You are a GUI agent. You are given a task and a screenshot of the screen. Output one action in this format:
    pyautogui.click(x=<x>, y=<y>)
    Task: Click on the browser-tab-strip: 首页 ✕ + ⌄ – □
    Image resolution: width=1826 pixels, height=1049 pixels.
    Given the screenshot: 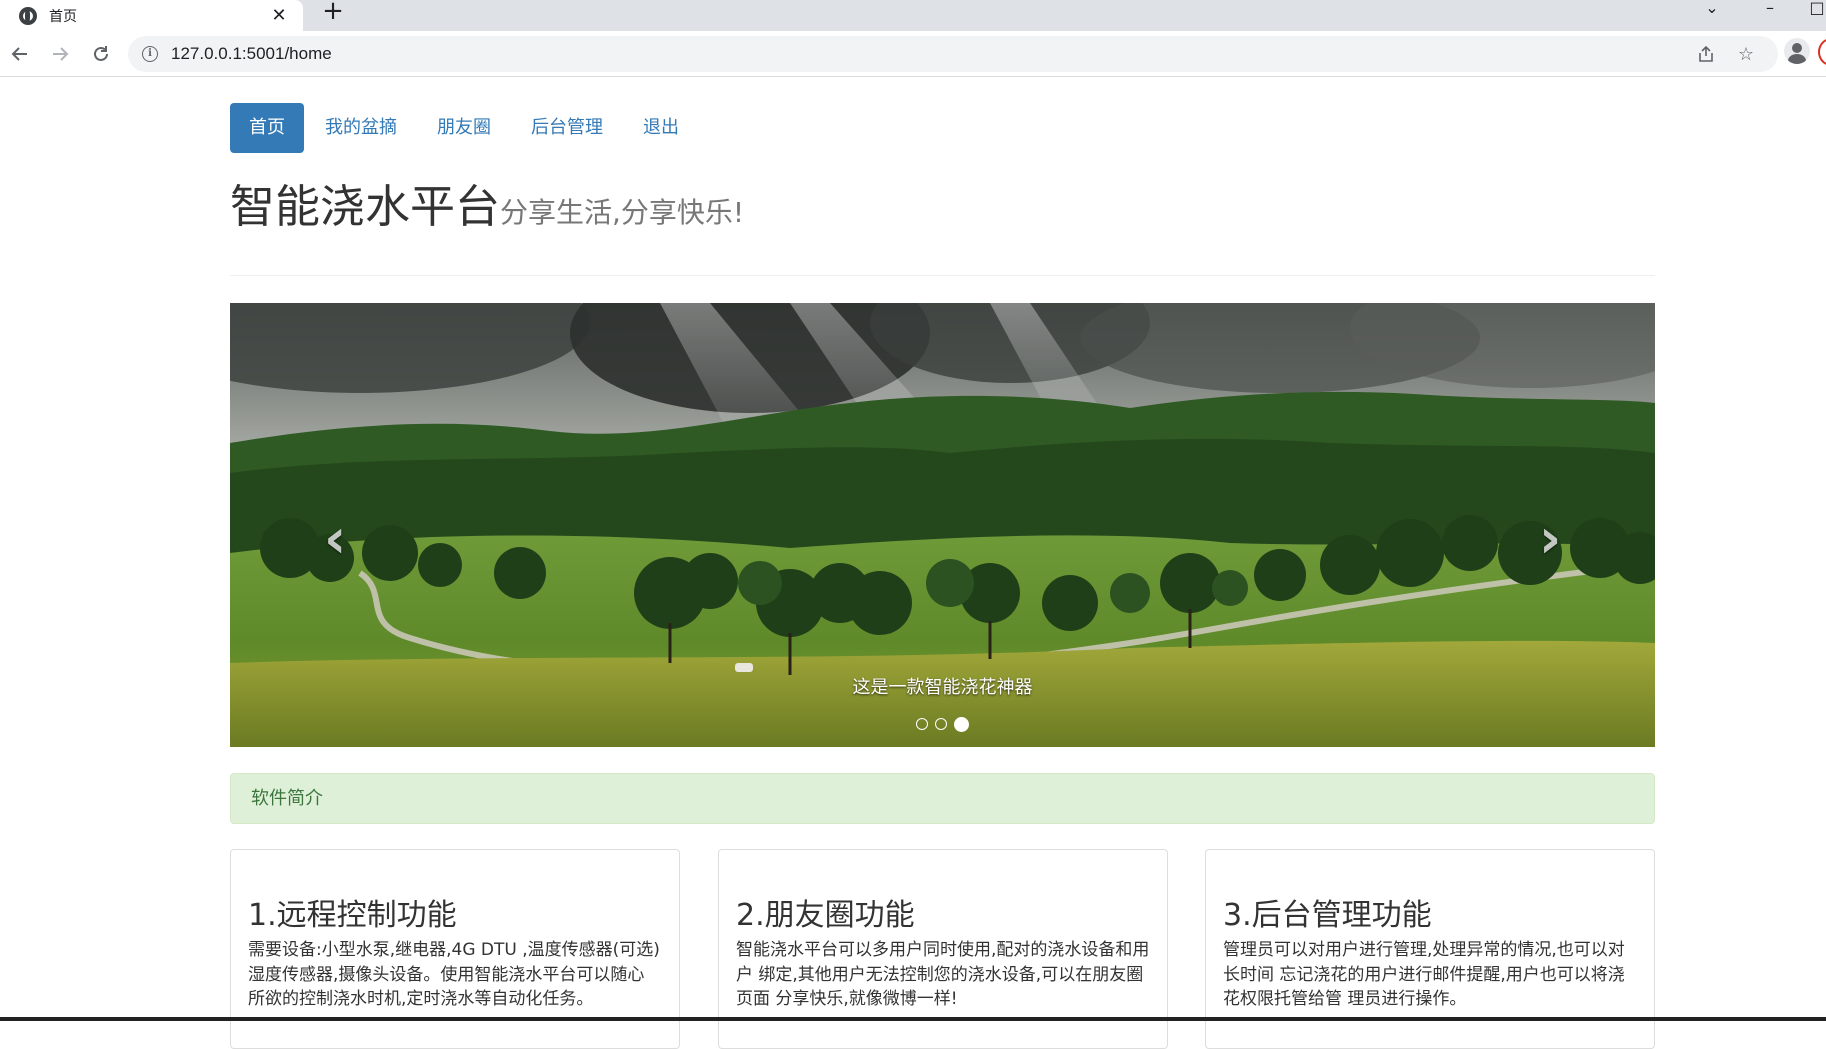 What is the action you would take?
    pyautogui.click(x=913, y=15)
    